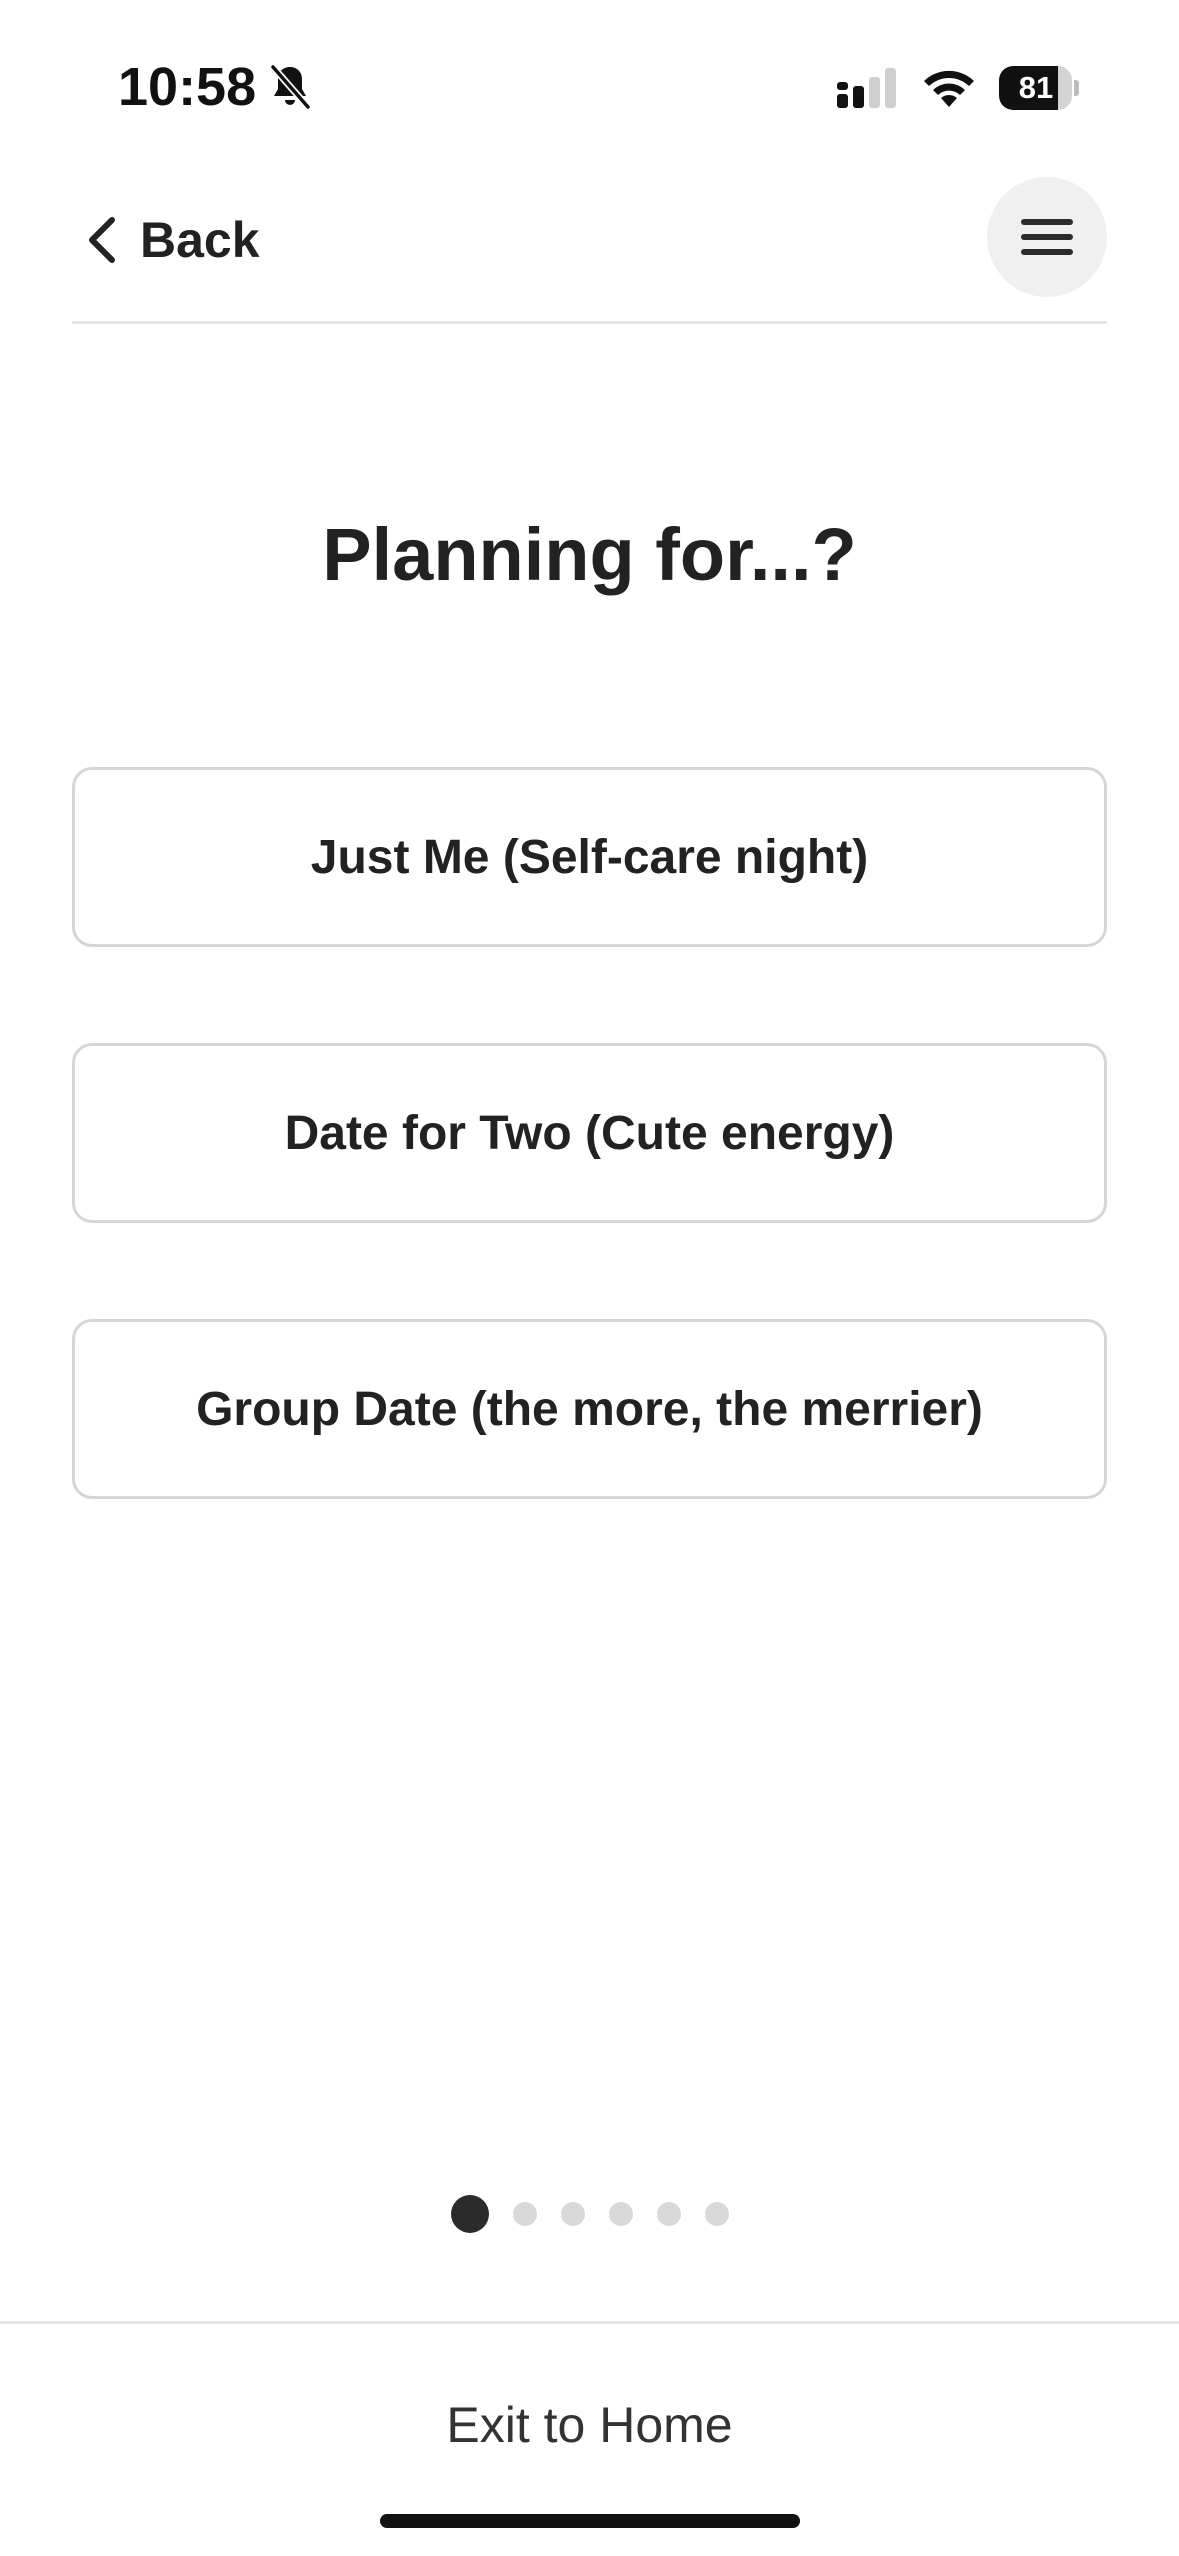  I want to click on menu-button, so click(1047, 237).